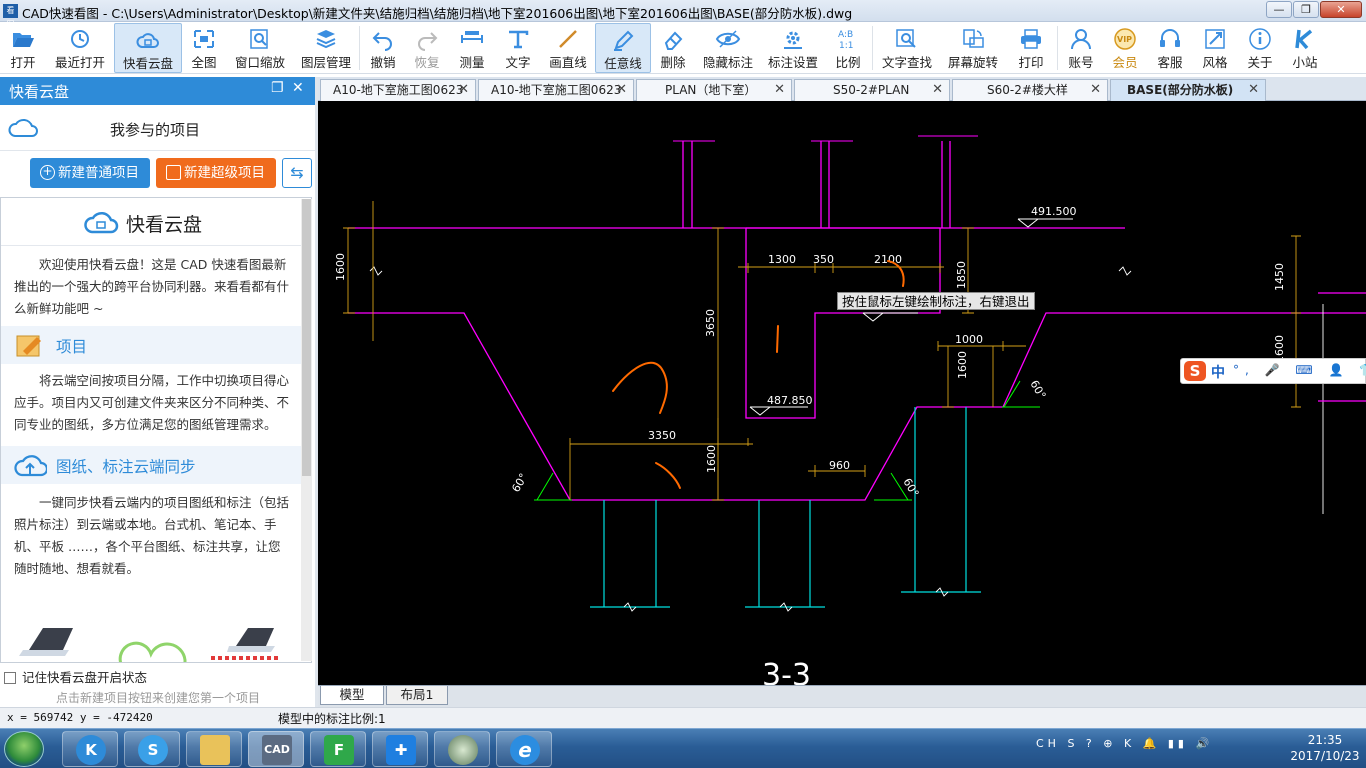 The width and height of the screenshot is (1366, 768). What do you see at coordinates (90, 173) in the screenshot?
I see `new-normal-project-button: + 新建普通项目` at bounding box center [90, 173].